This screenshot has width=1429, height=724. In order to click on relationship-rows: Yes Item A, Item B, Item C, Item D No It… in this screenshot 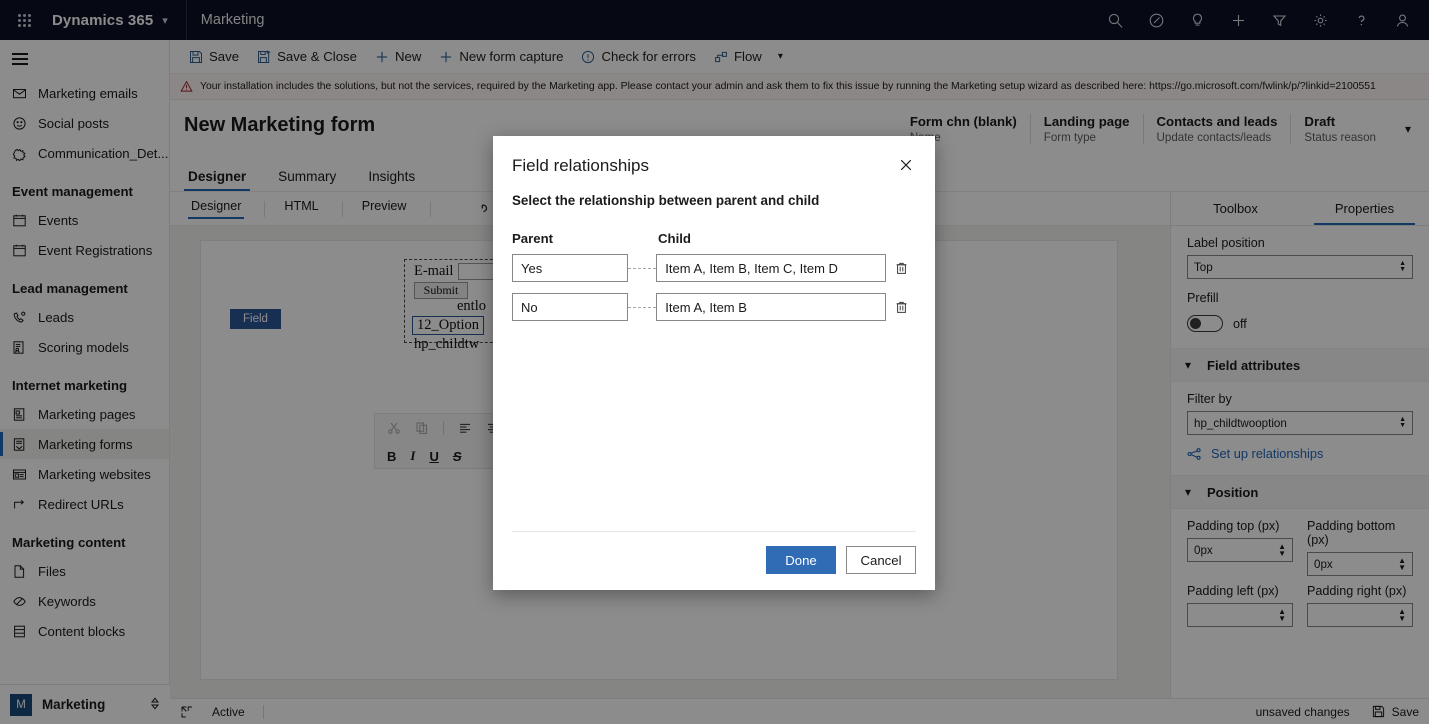, I will do `click(714, 289)`.